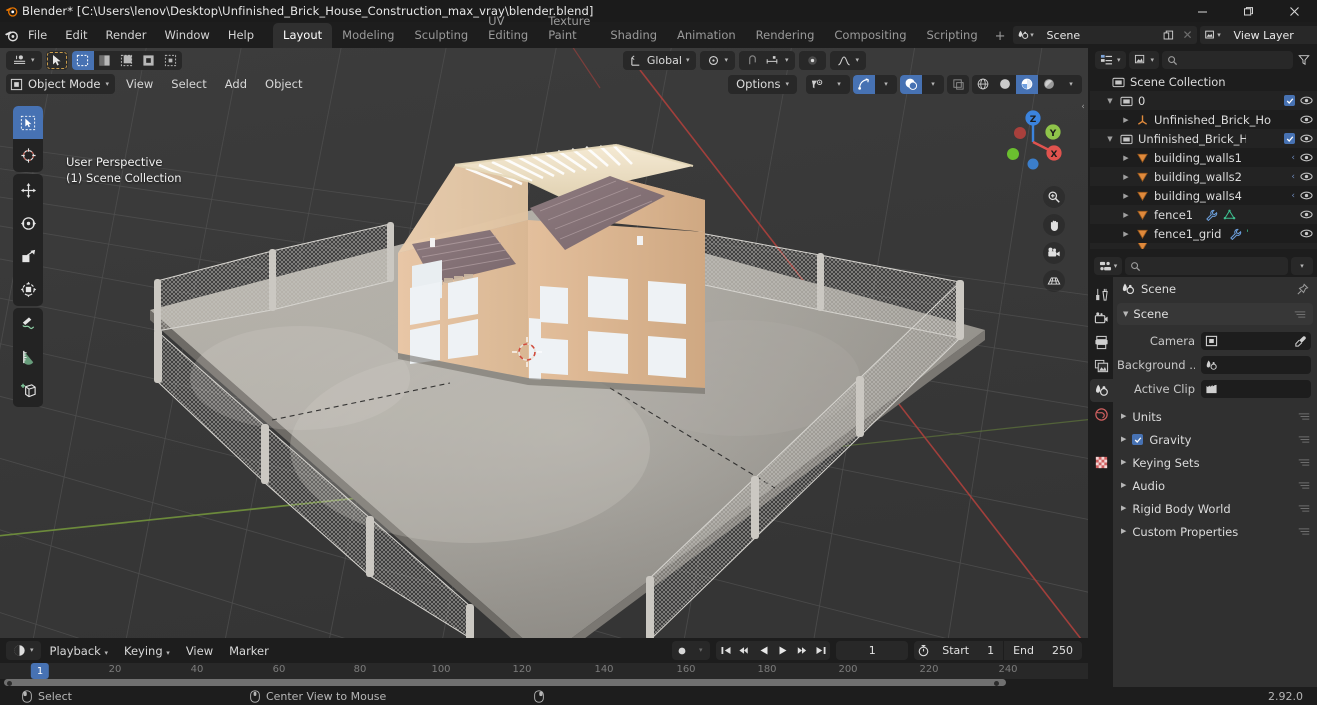  Describe the element at coordinates (1101, 414) in the screenshot. I see `tab-world` at that location.